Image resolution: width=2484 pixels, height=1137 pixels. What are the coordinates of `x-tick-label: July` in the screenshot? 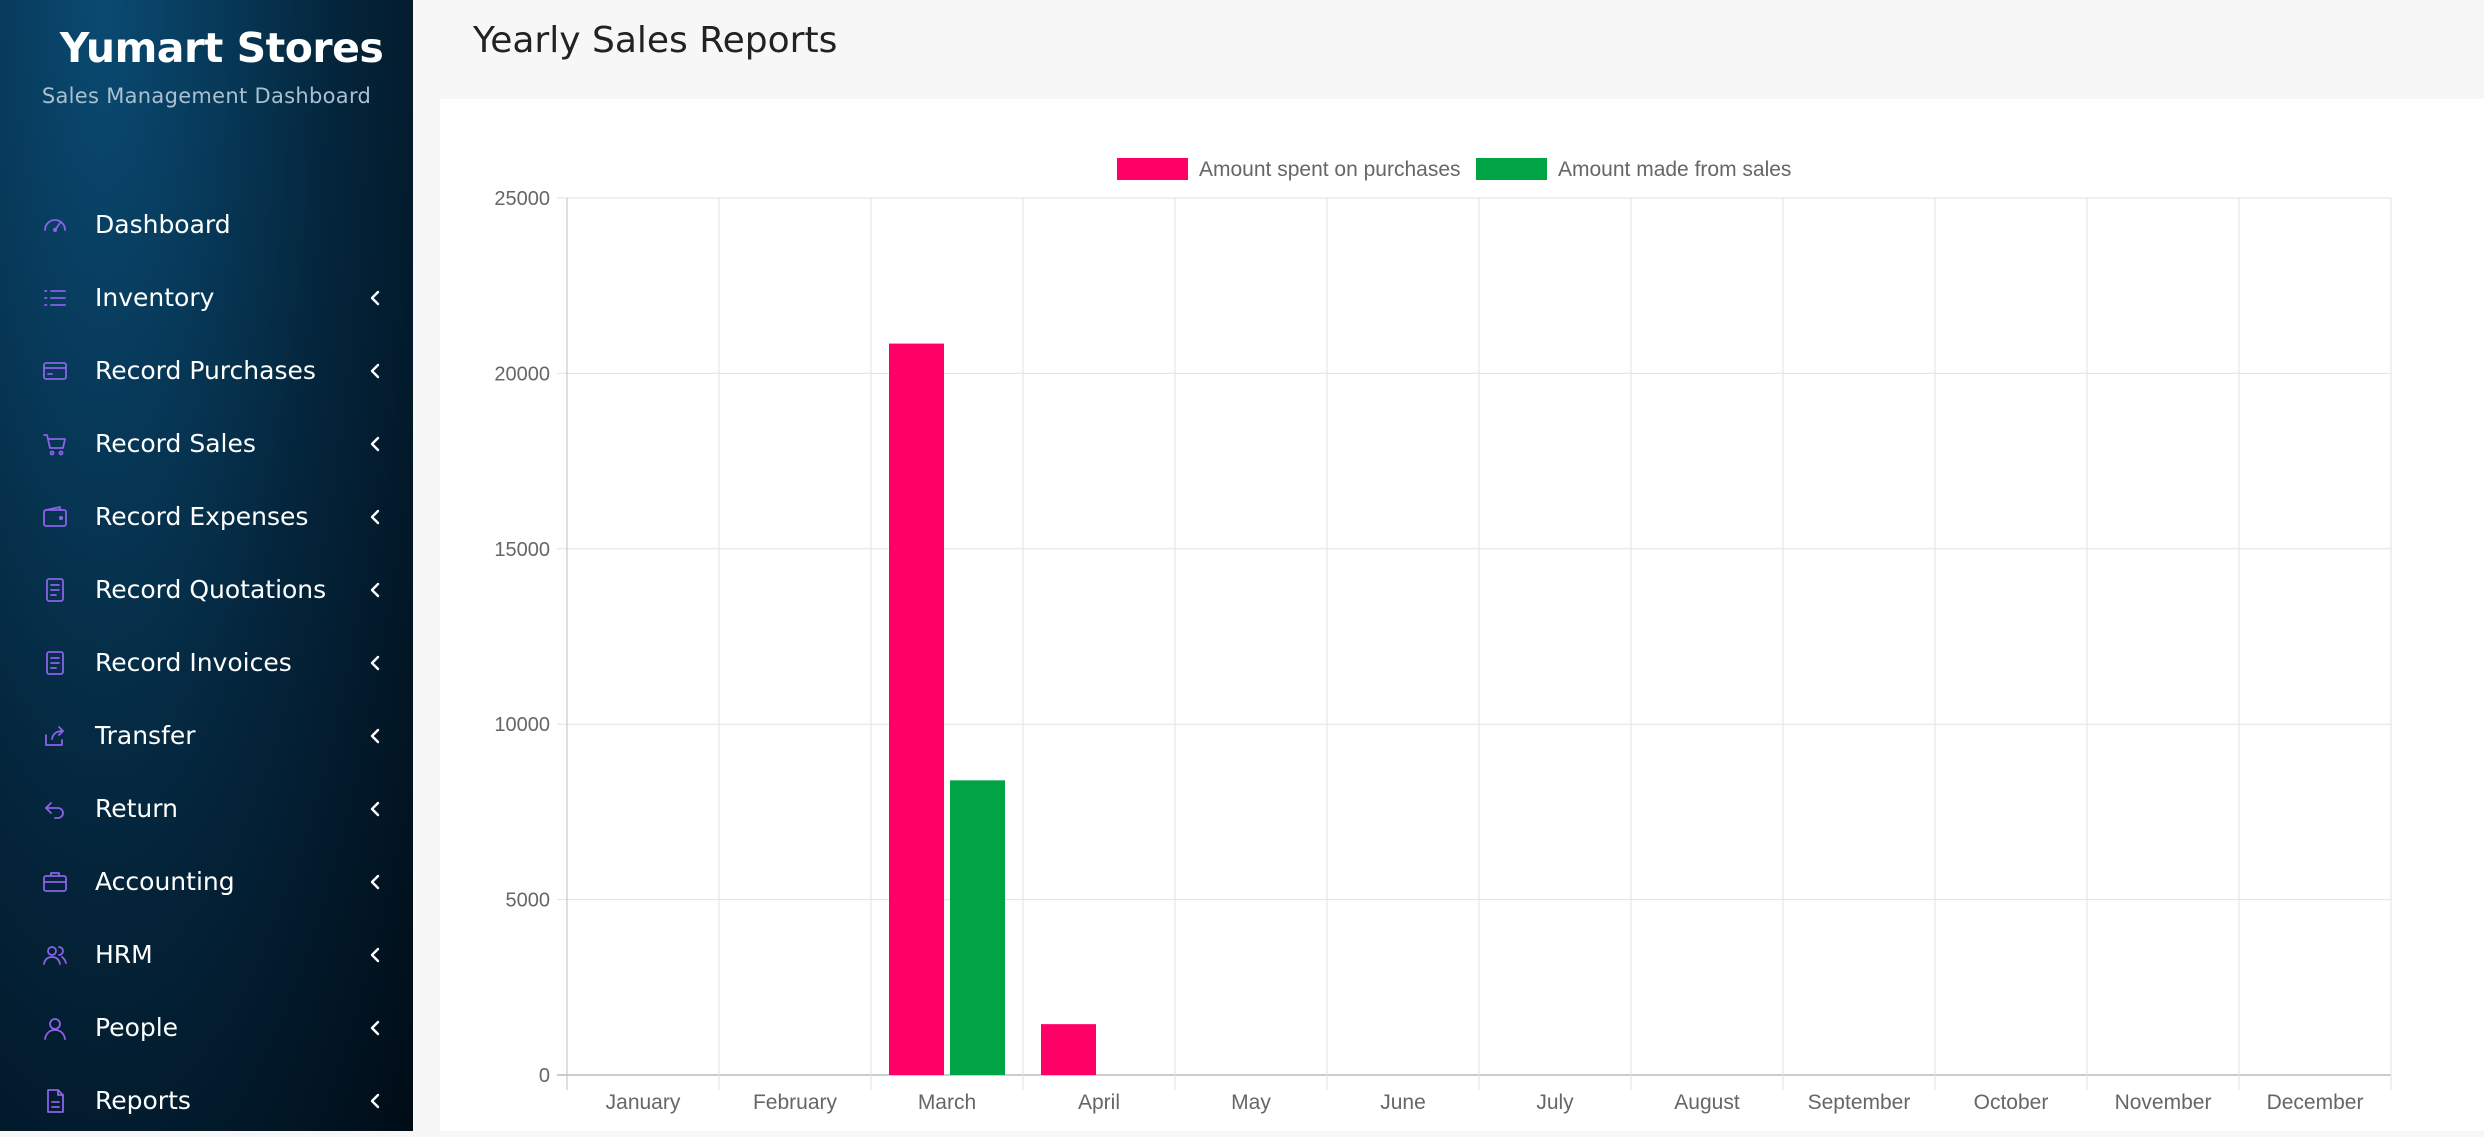 It's located at (1555, 1102).